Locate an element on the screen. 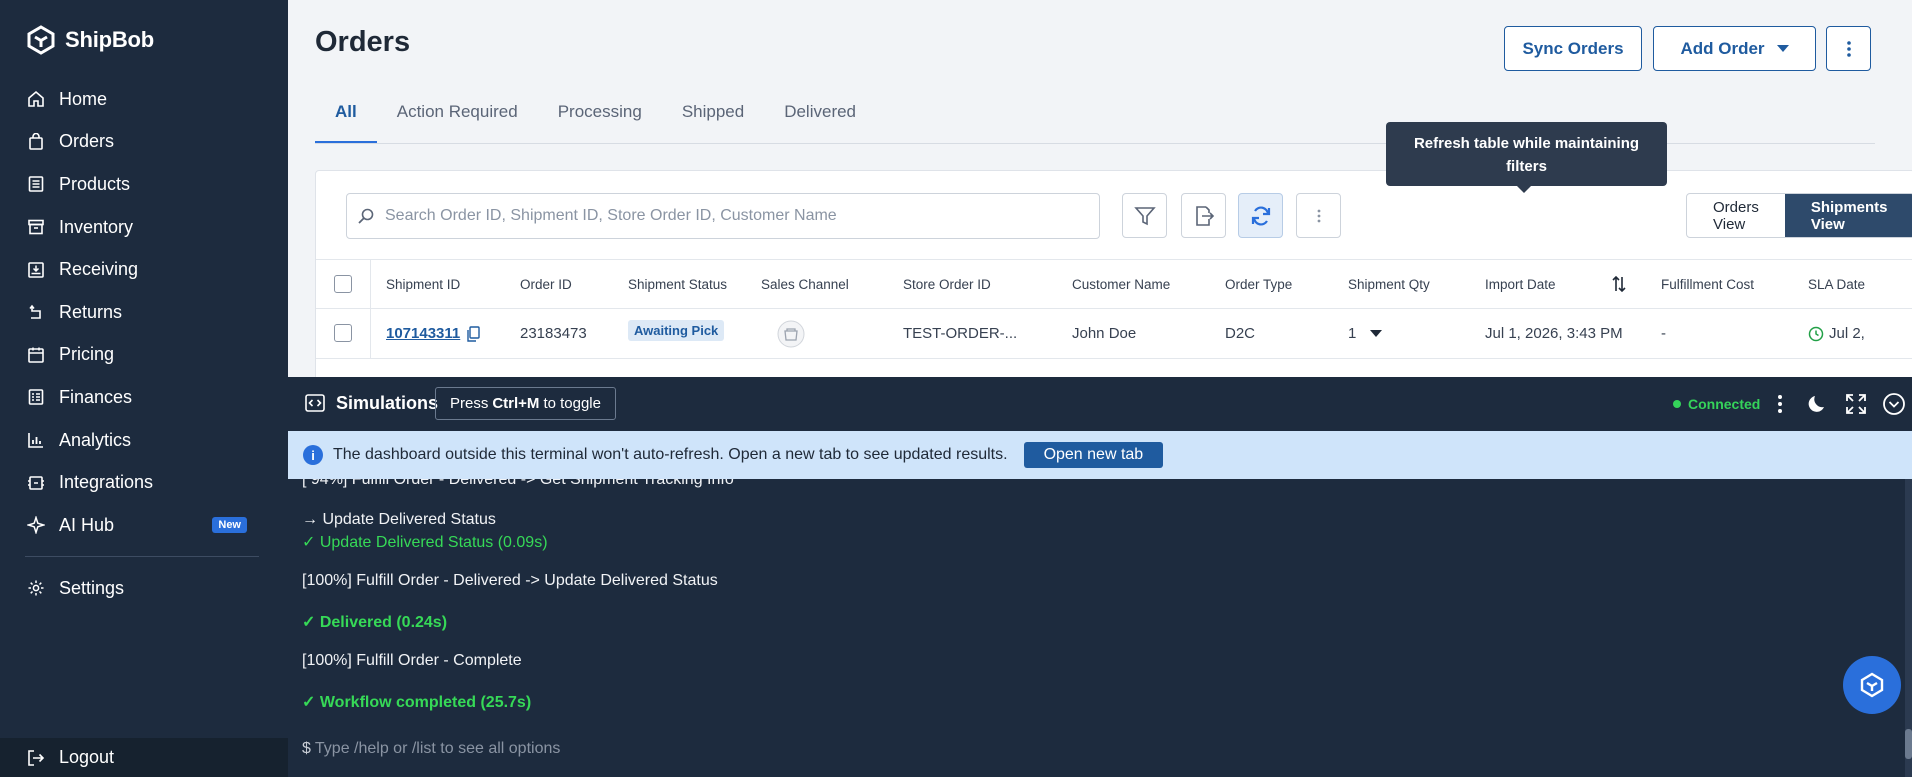  filter-button is located at coordinates (1144, 215).